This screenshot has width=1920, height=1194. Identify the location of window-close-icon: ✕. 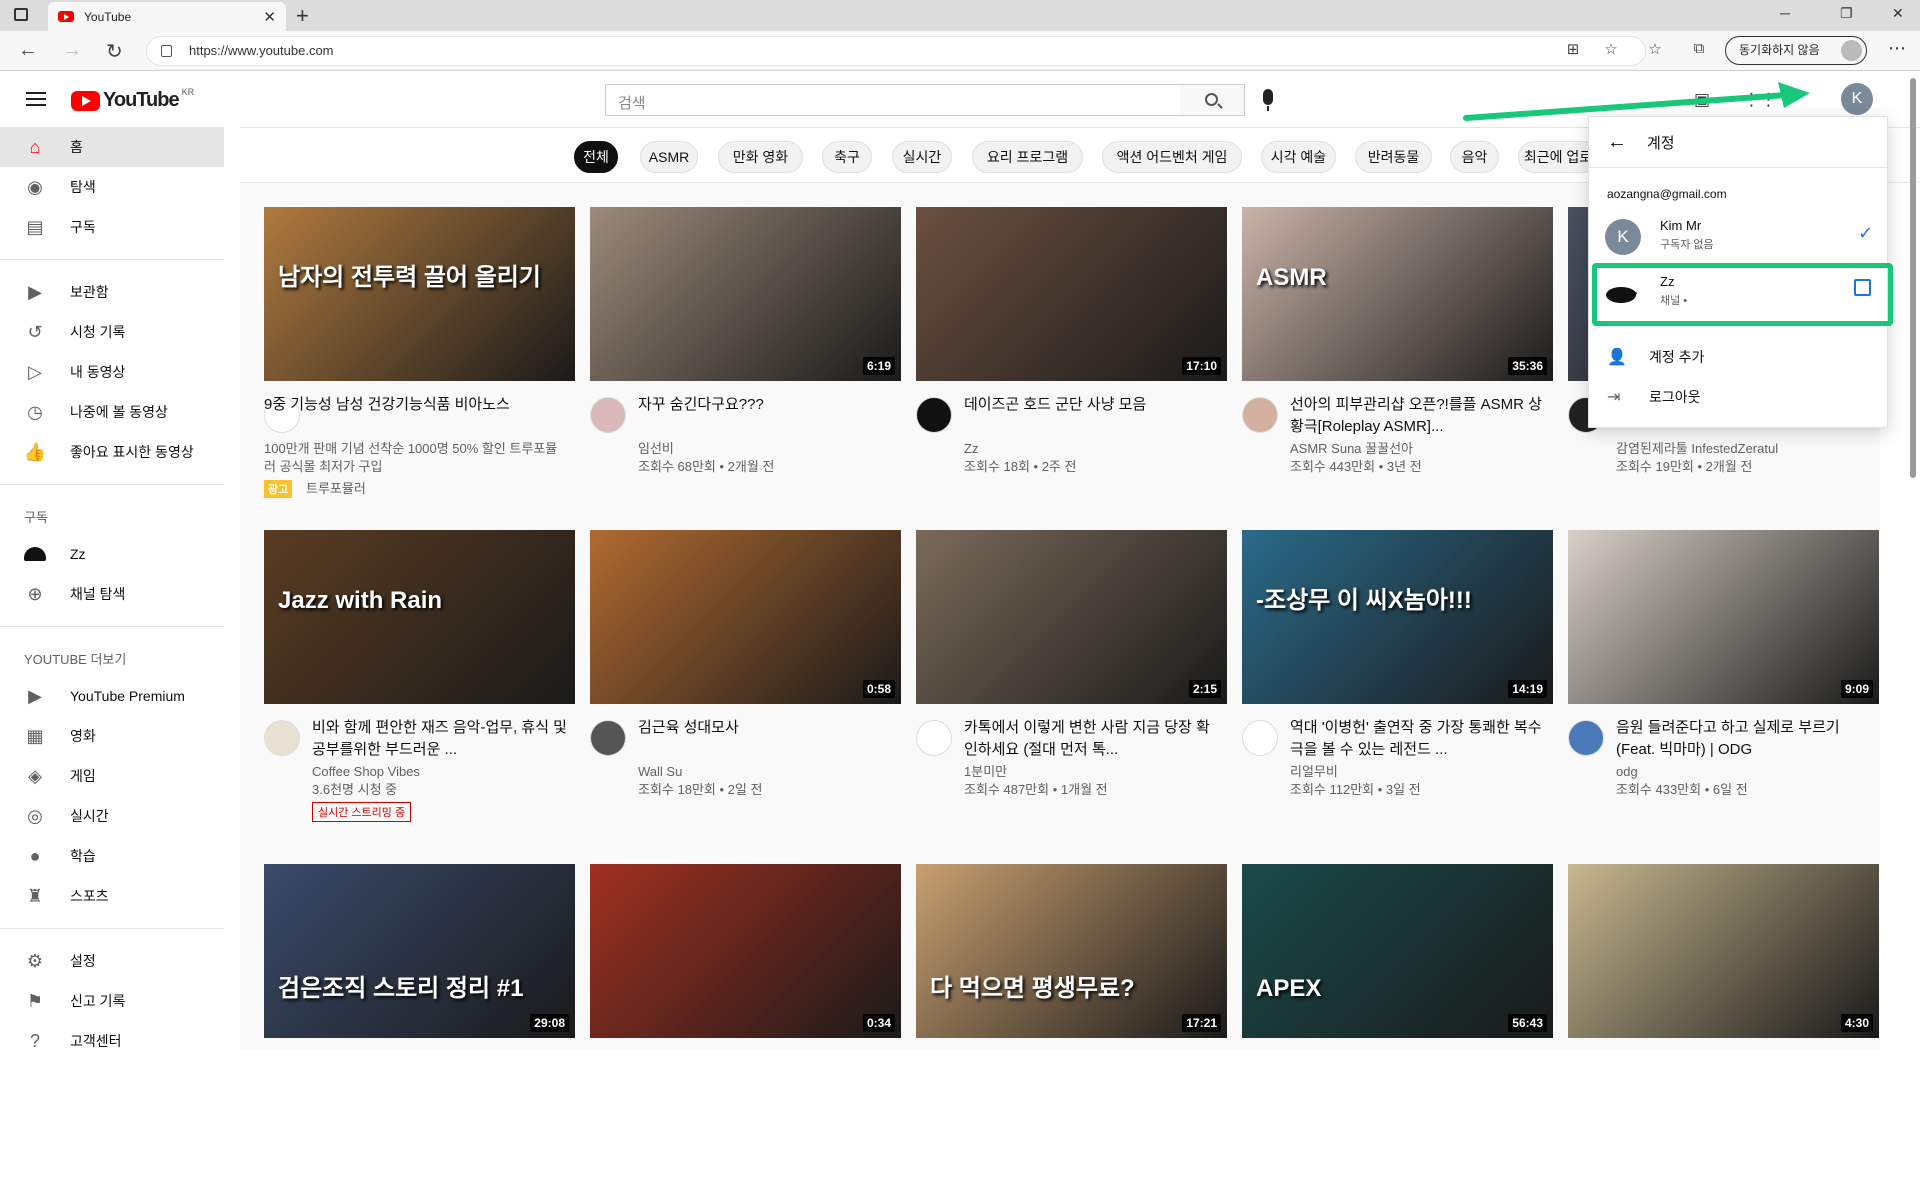
(1898, 13).